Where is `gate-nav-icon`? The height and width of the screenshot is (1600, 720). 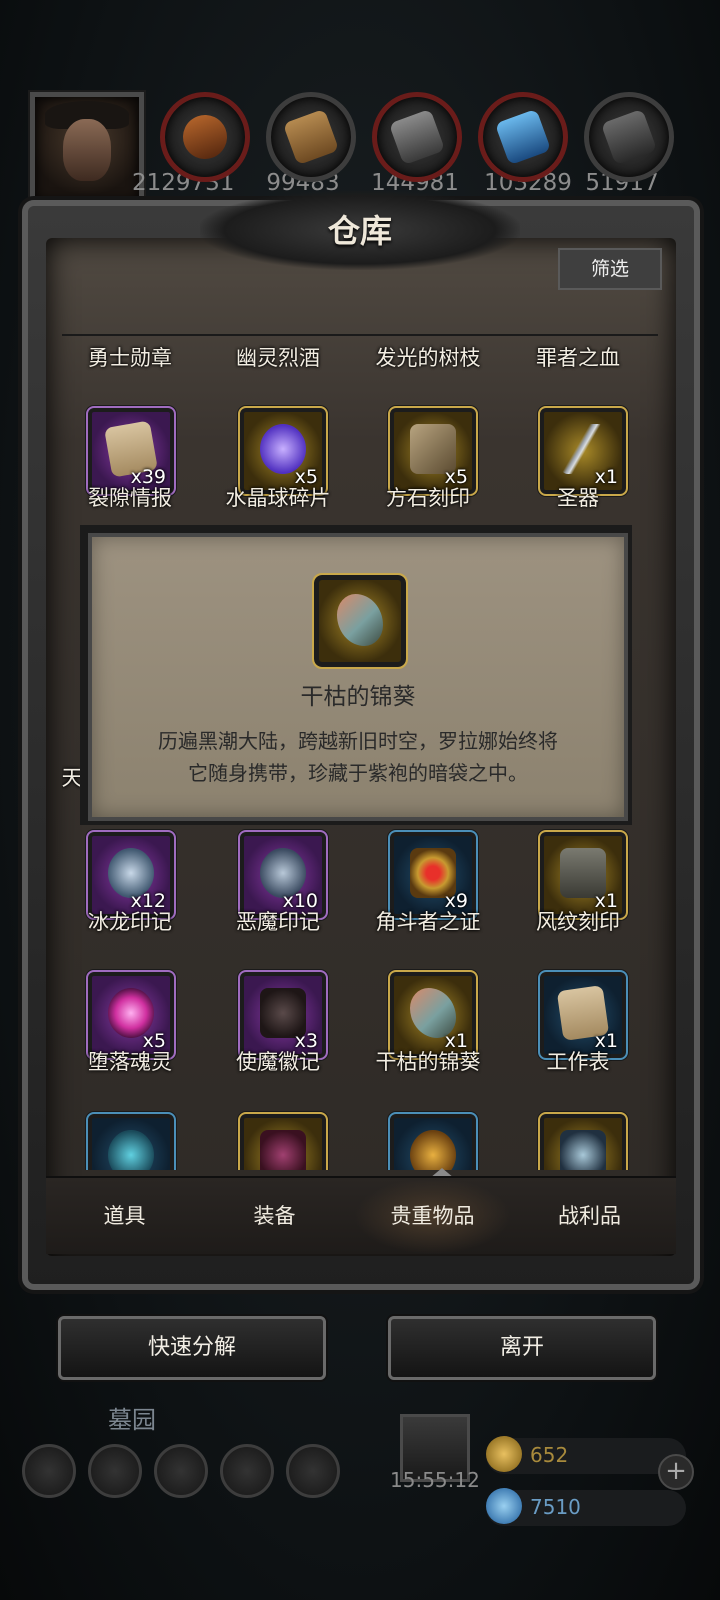
gate-nav-icon is located at coordinates (181, 1471).